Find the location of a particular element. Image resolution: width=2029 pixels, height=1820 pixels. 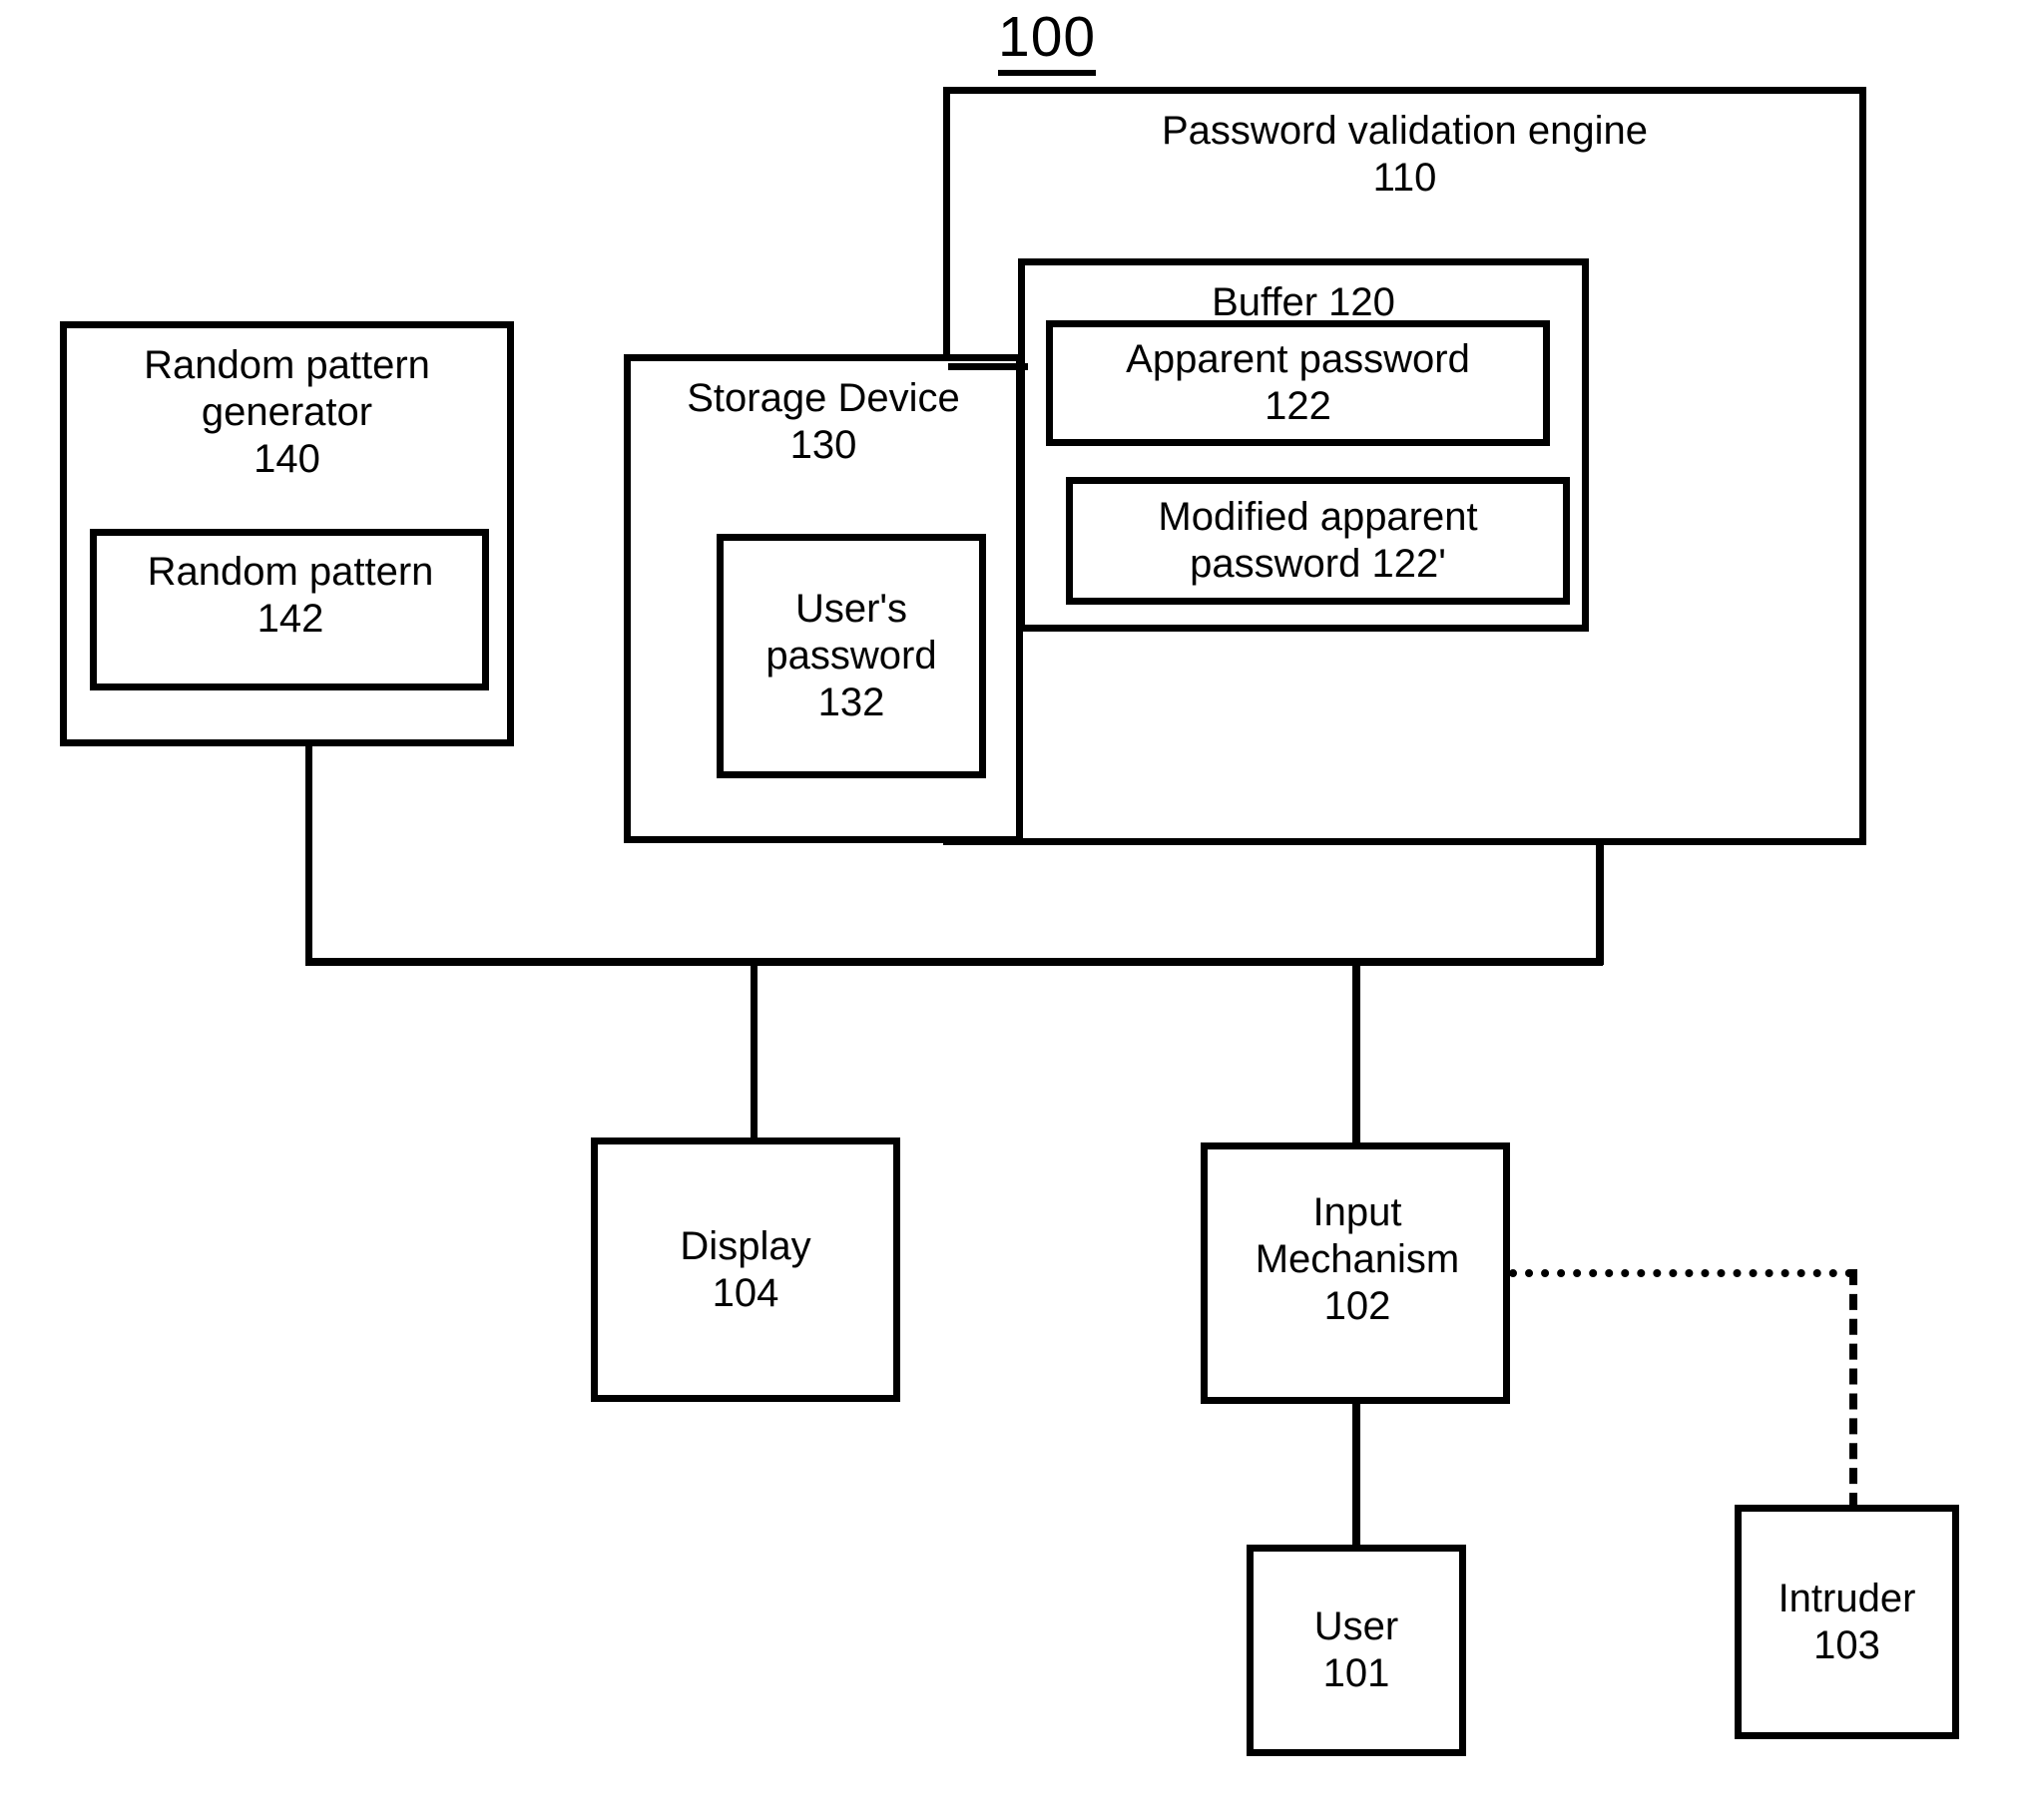

connector-generator-to-bus-vertical is located at coordinates (308, 854).